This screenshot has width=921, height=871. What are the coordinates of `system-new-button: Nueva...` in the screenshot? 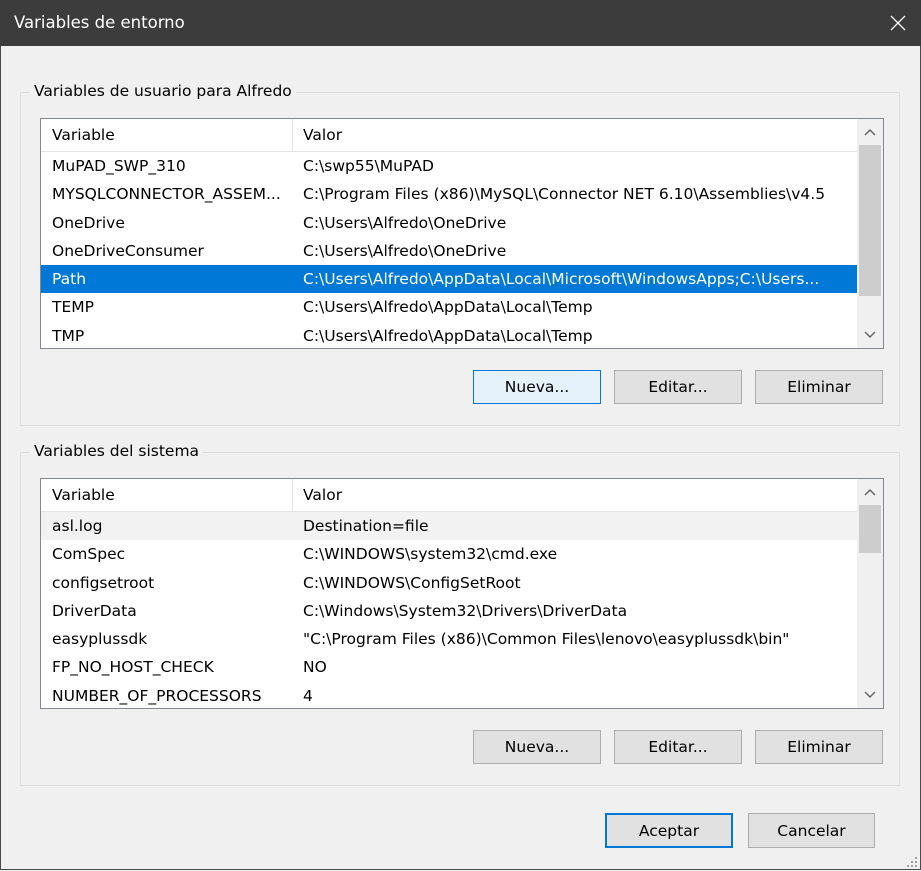 It's located at (537, 747).